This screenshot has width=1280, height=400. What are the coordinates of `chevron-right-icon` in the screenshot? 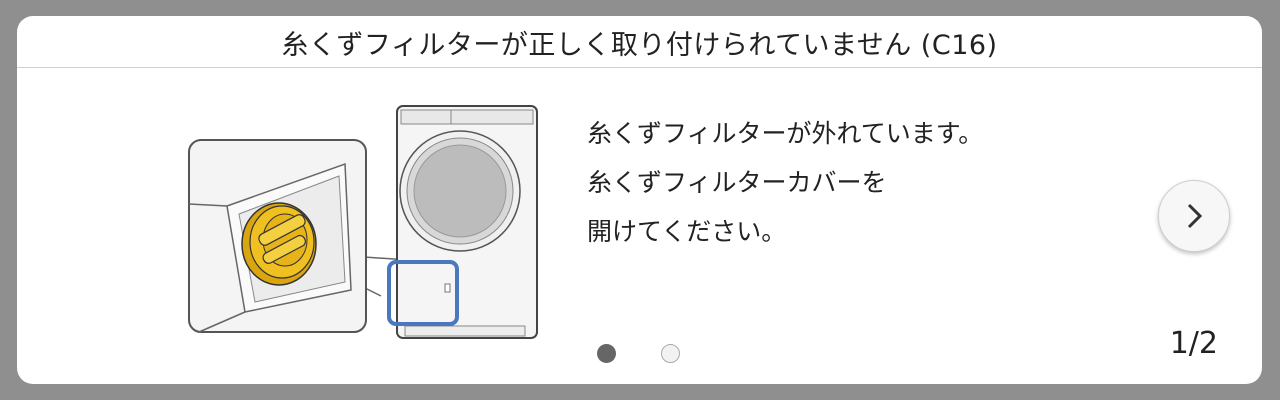 It's located at (1195, 216).